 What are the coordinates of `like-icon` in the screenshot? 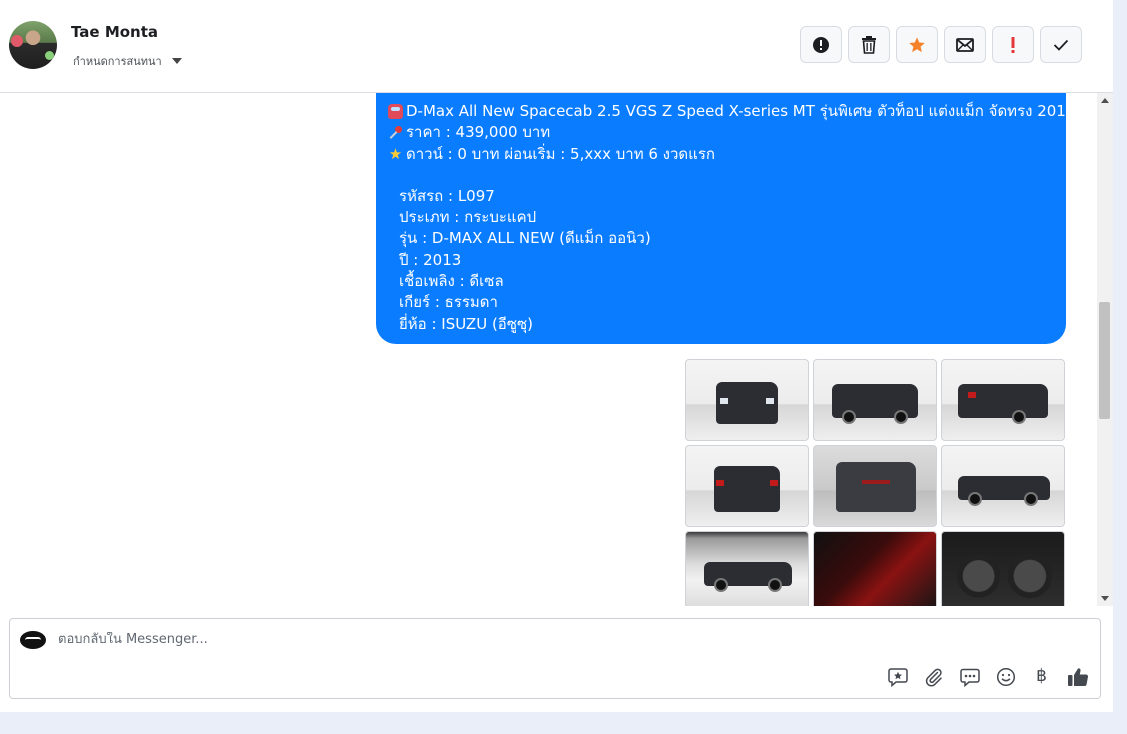 It's located at (1077, 676).